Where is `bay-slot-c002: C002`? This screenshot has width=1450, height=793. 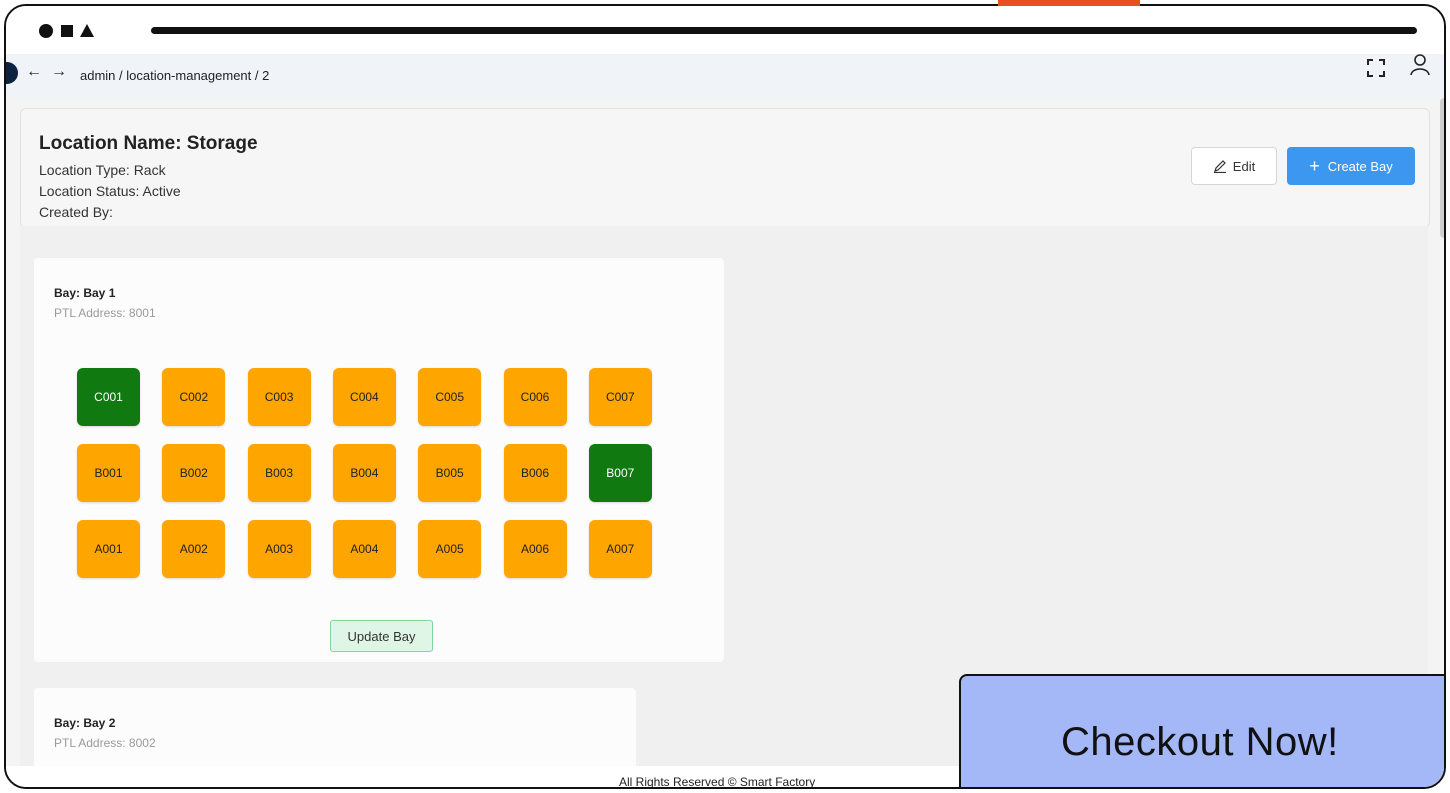 bay-slot-c002: C002 is located at coordinates (194, 397).